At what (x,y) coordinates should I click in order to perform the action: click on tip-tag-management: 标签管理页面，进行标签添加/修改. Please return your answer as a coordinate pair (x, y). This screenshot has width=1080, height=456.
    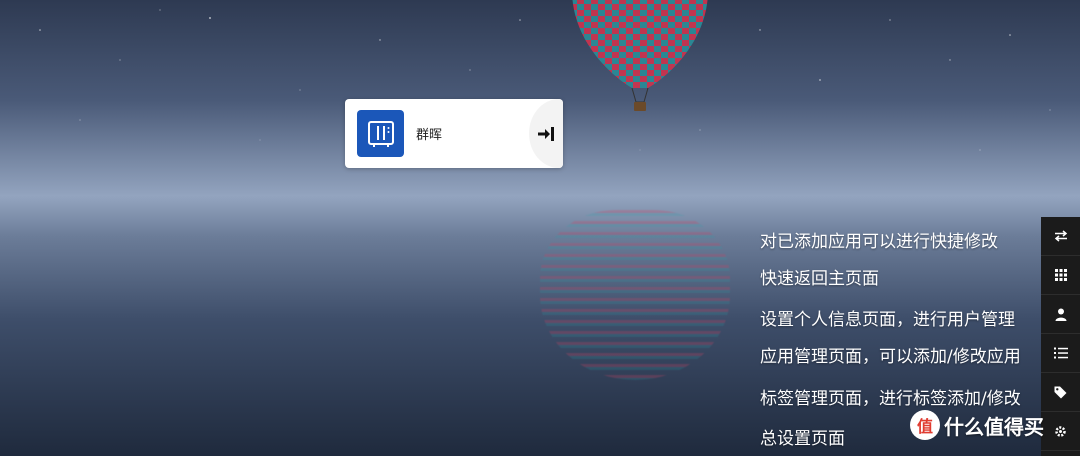
    Looking at the image, I should click on (890, 399).